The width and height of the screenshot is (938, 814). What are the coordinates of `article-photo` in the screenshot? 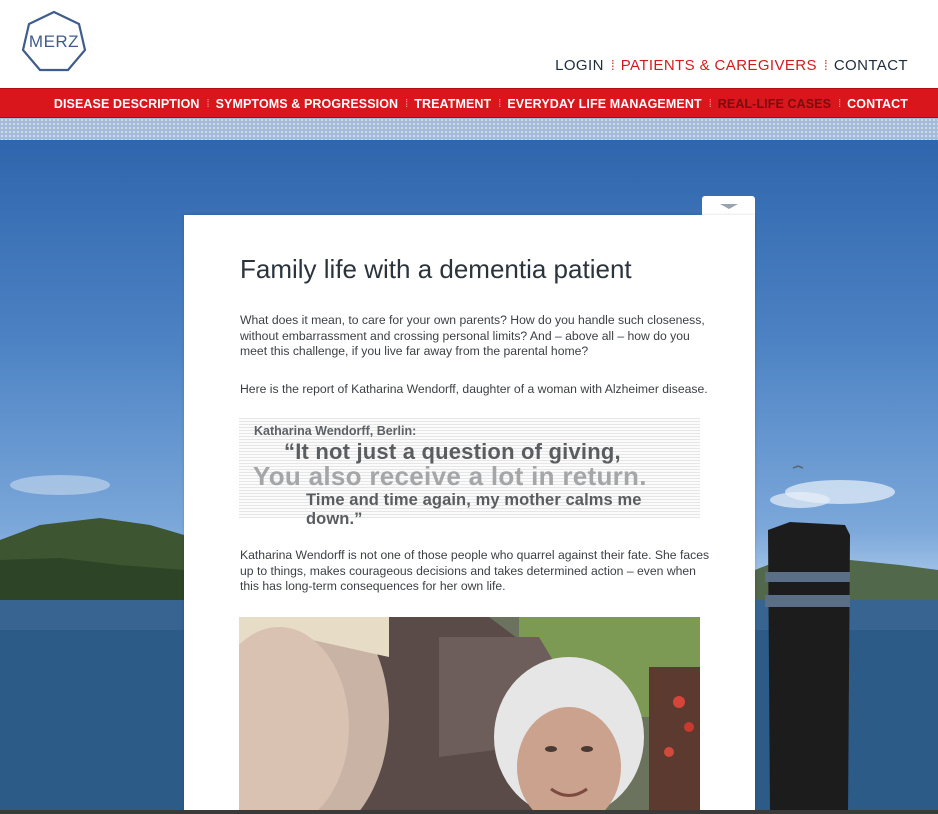 It's located at (469, 715).